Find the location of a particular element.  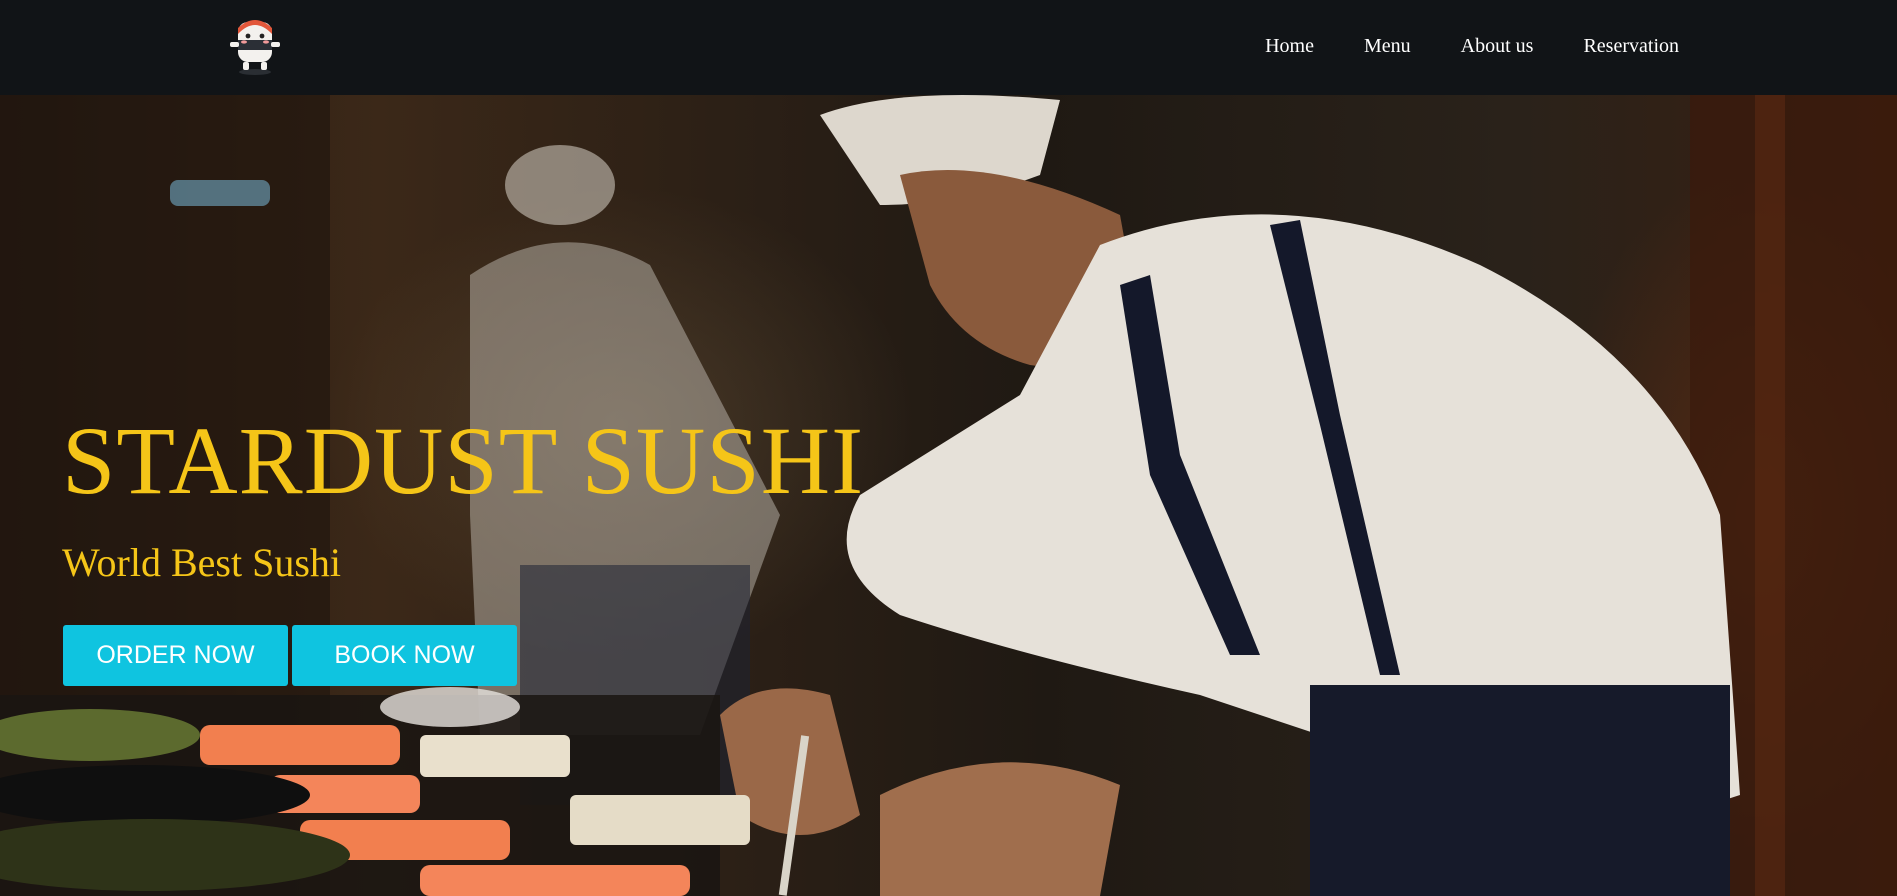

hero-subtitle: World Best Sushi is located at coordinates (202, 562).